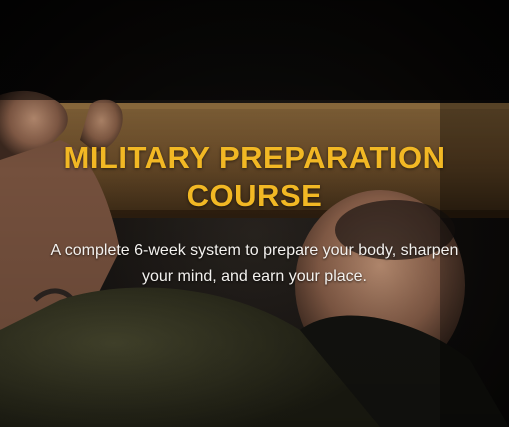 This screenshot has width=509, height=427. I want to click on hero-title-line-1: MILITARY PREPARATION, so click(254, 157).